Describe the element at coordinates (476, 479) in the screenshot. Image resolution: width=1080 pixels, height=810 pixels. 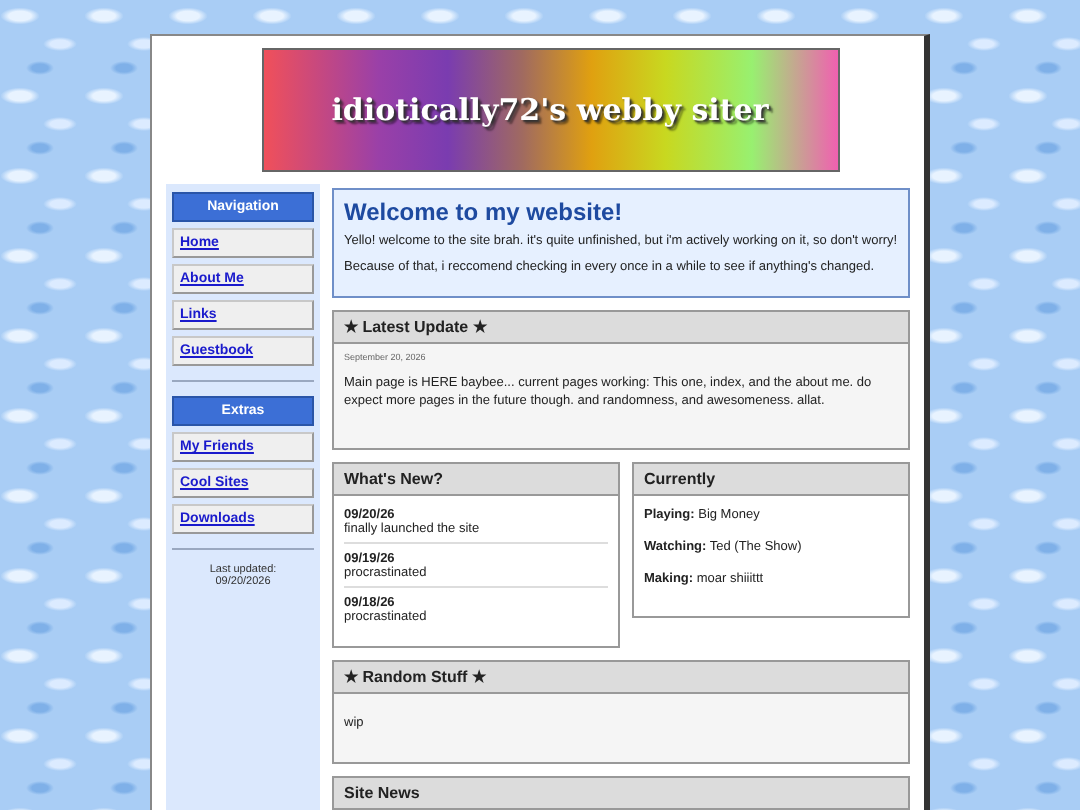
I see `box-heading: What's New?` at that location.